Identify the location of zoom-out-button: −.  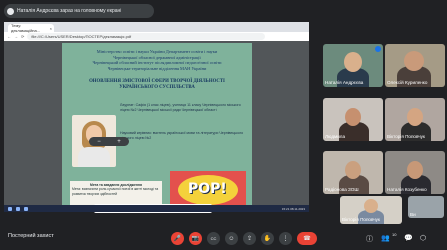
(99, 142).